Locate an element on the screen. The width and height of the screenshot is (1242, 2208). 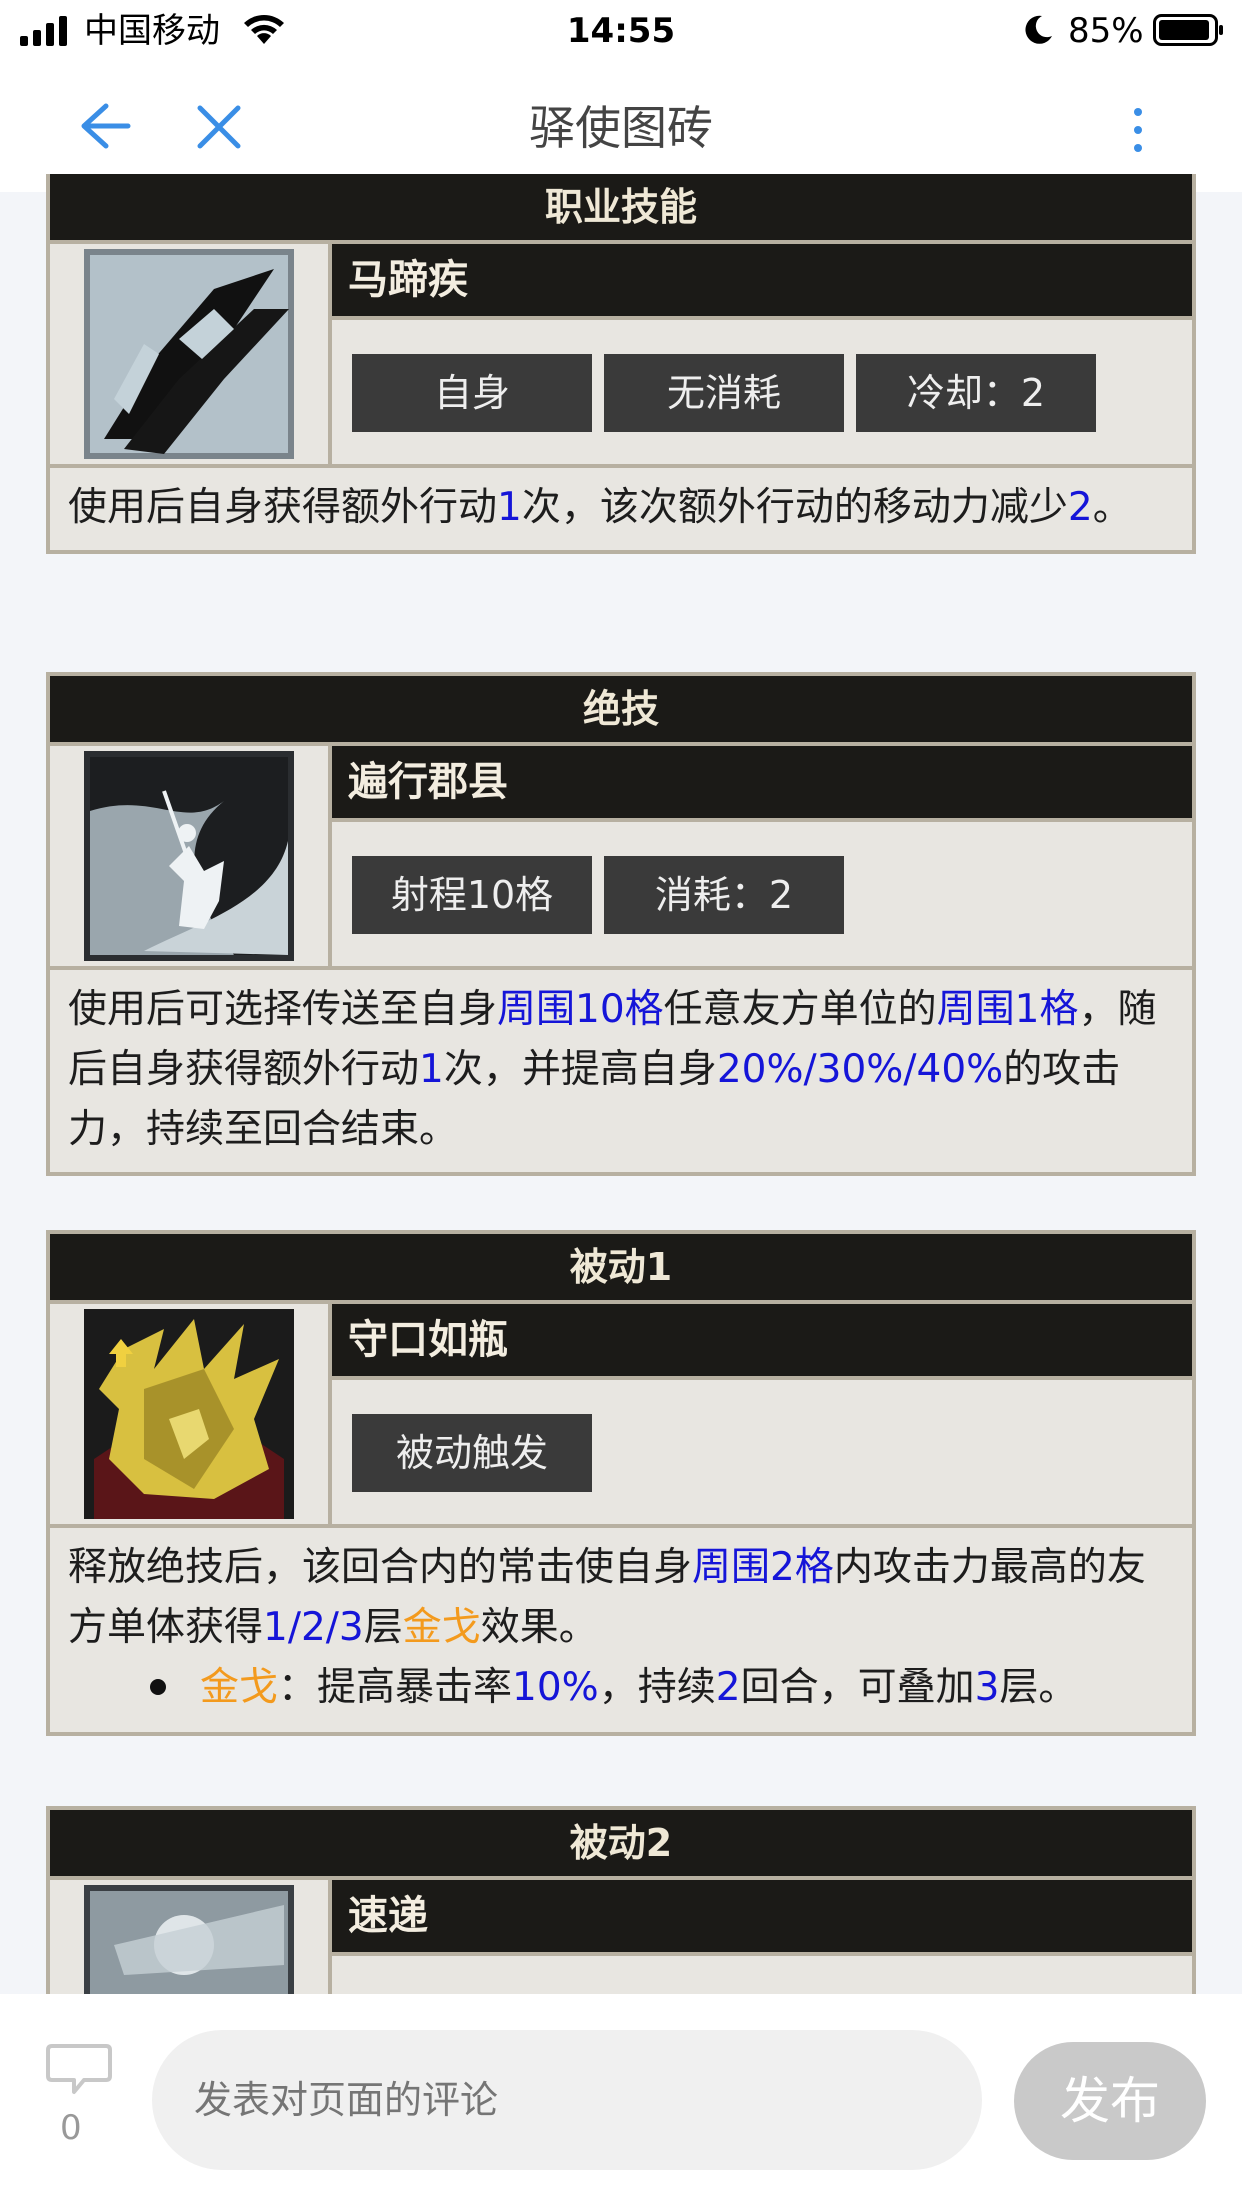
page-title: 驿使图砖 is located at coordinates (621, 128).